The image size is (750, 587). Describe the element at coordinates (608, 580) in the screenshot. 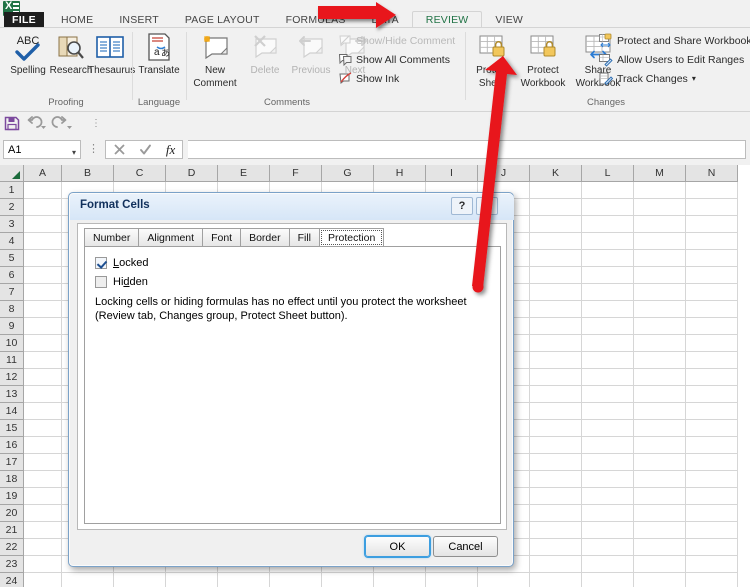

I see `cell-L24` at that location.